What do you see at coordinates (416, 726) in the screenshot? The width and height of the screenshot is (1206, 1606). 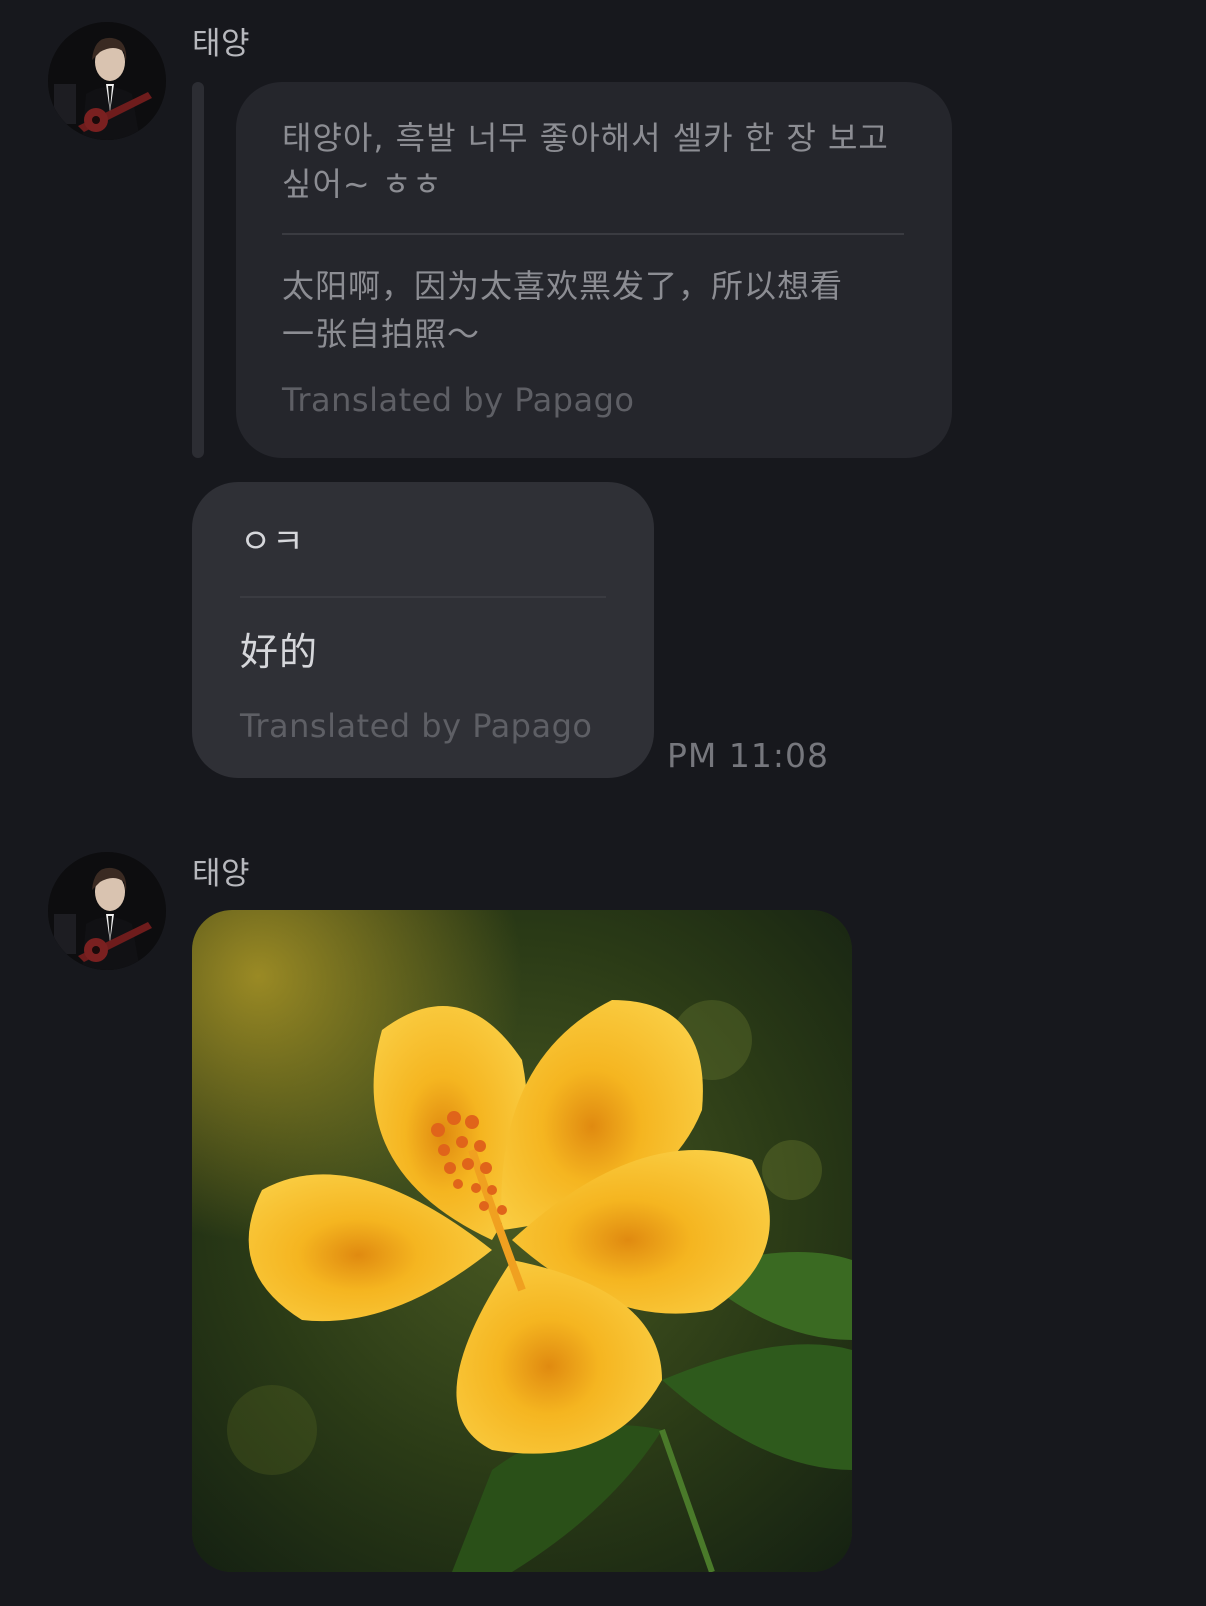 I see `reply-translated-by-label: Translated by Papago` at bounding box center [416, 726].